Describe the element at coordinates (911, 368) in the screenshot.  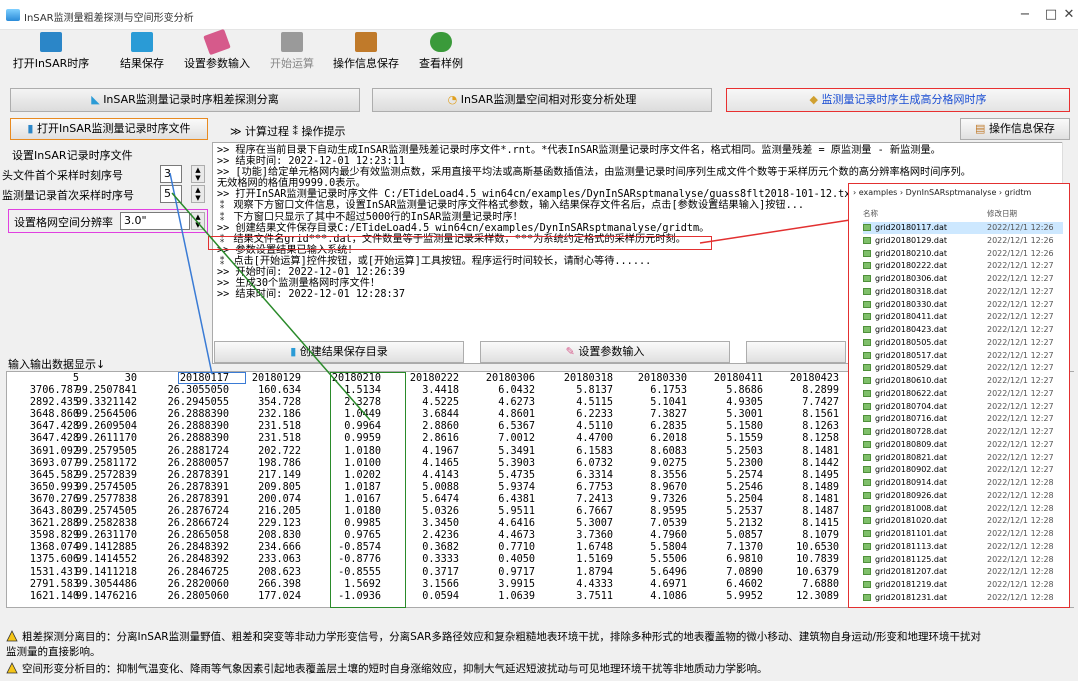
I see `file-name: grid20180529.dat` at that location.